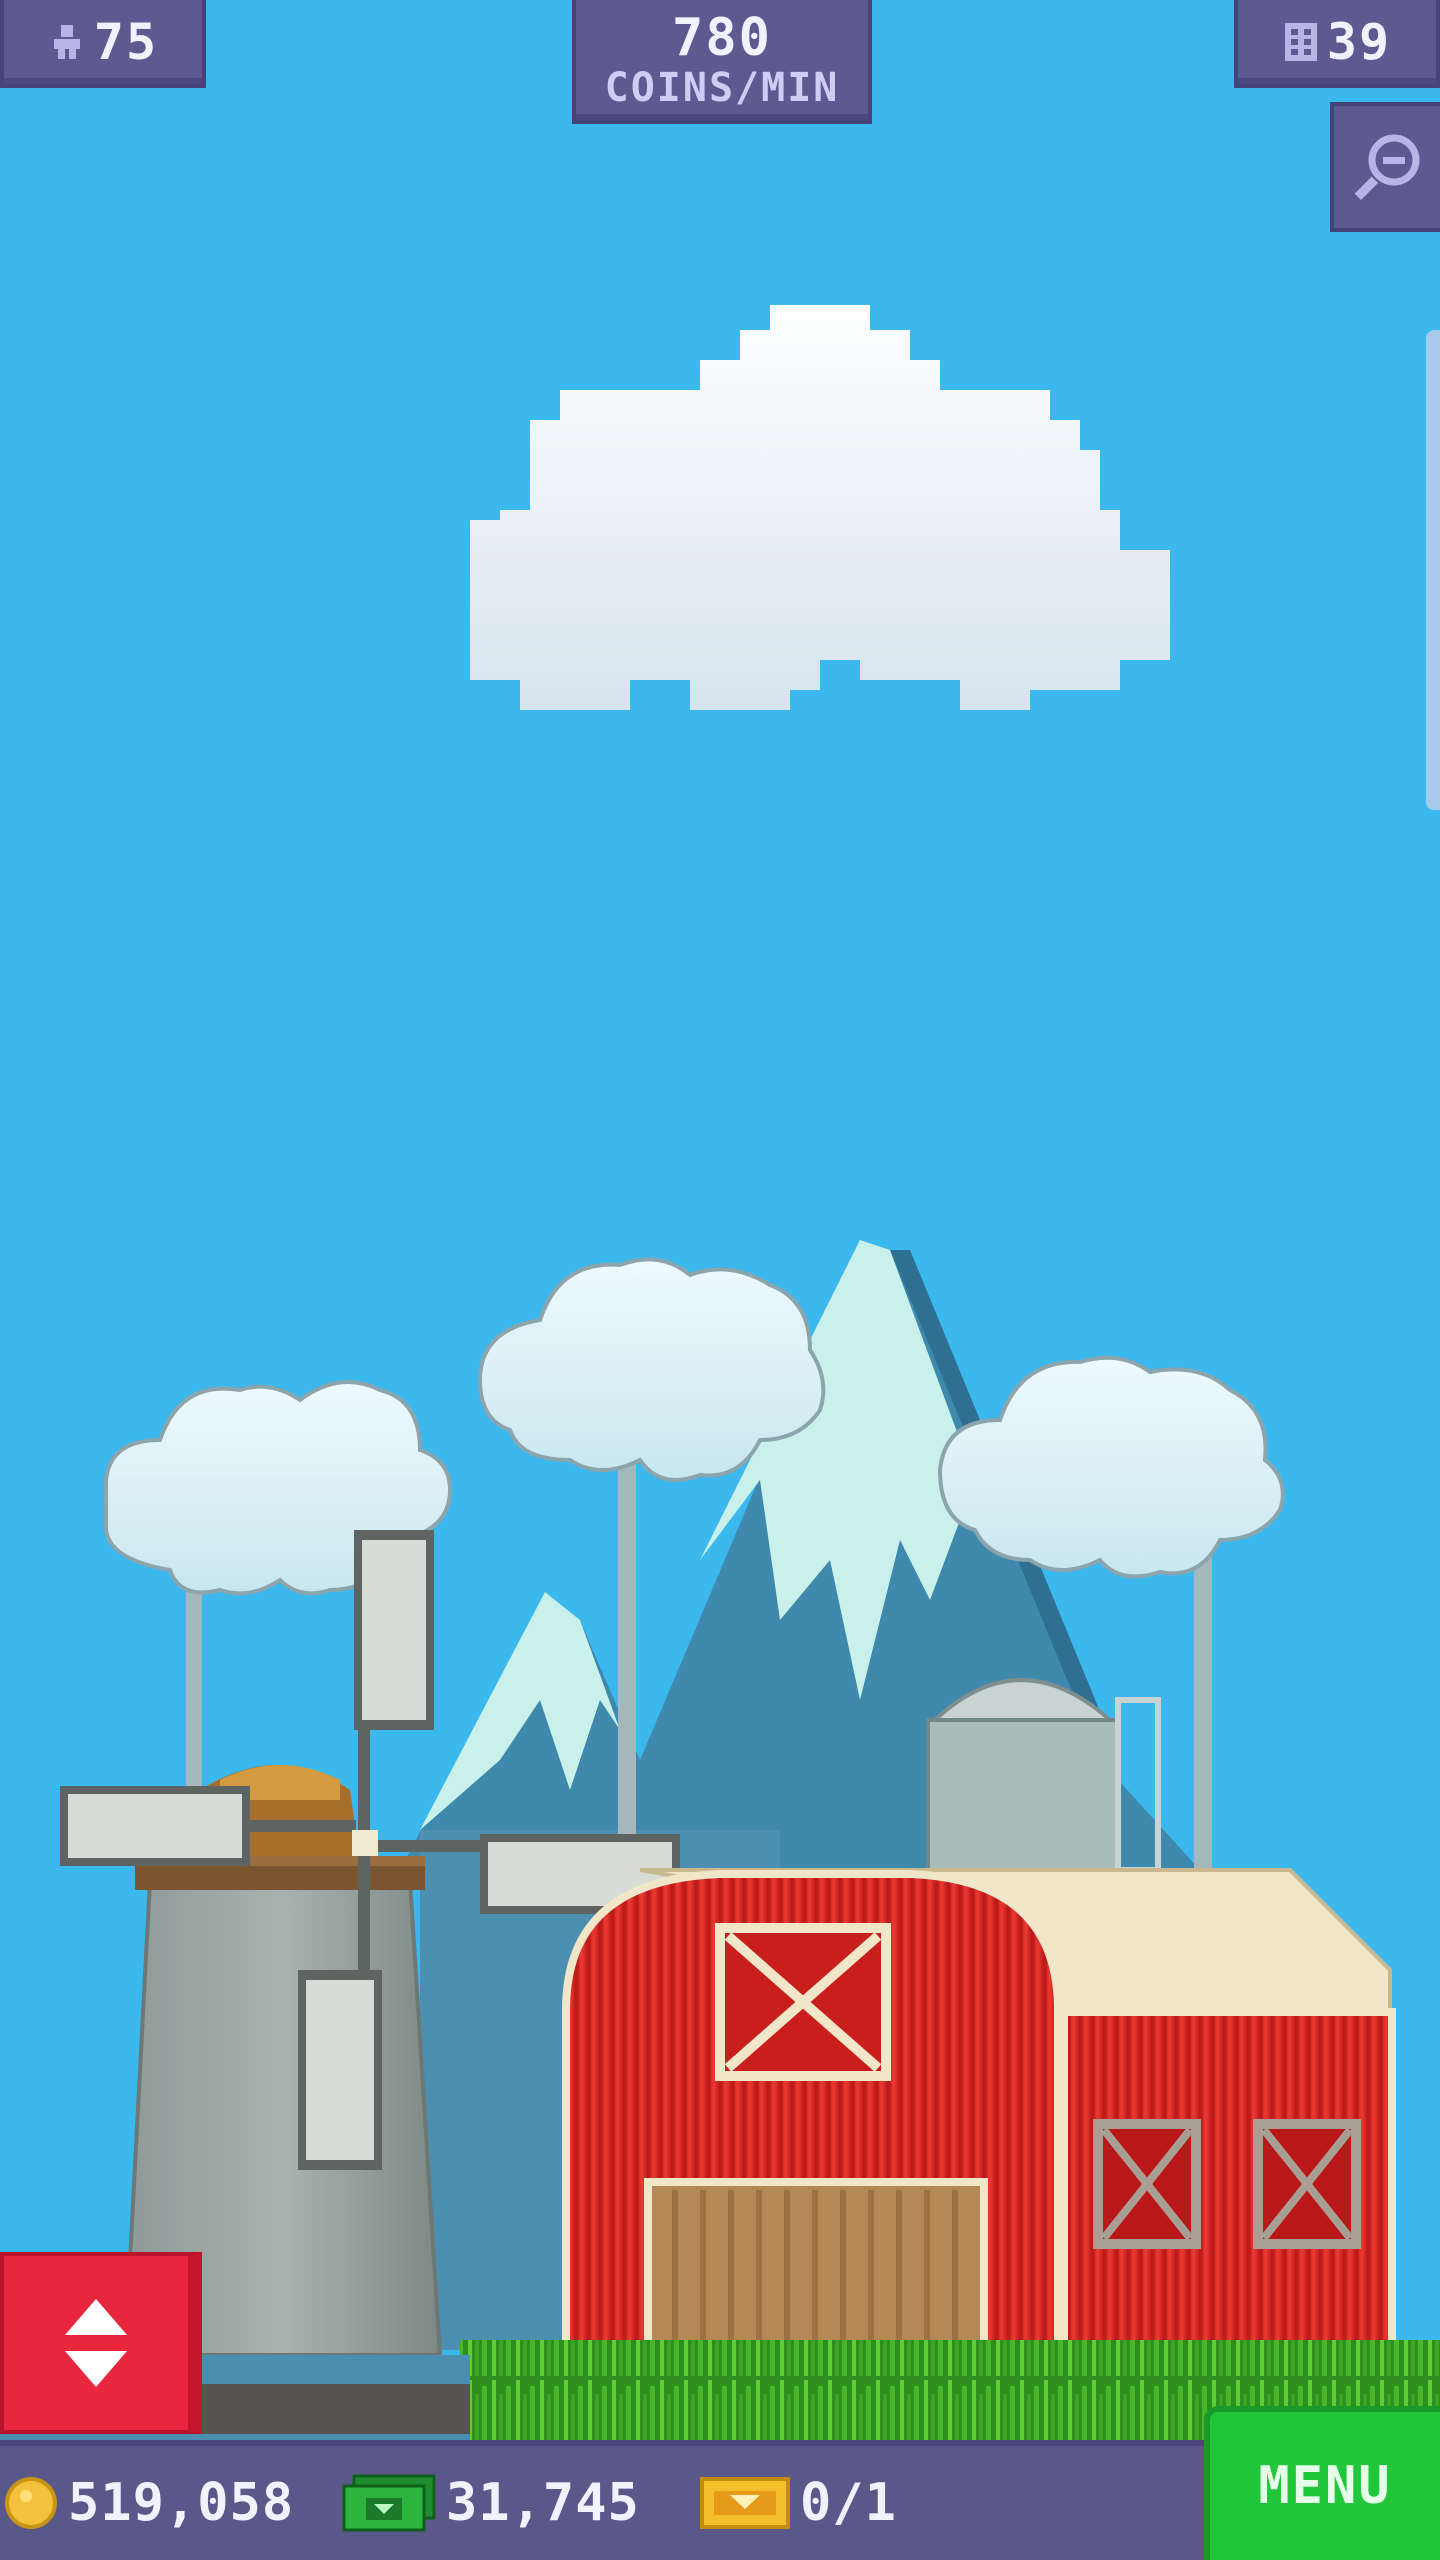 This screenshot has height=2560, width=1440. I want to click on floors-counter: 39, so click(1337, 44).